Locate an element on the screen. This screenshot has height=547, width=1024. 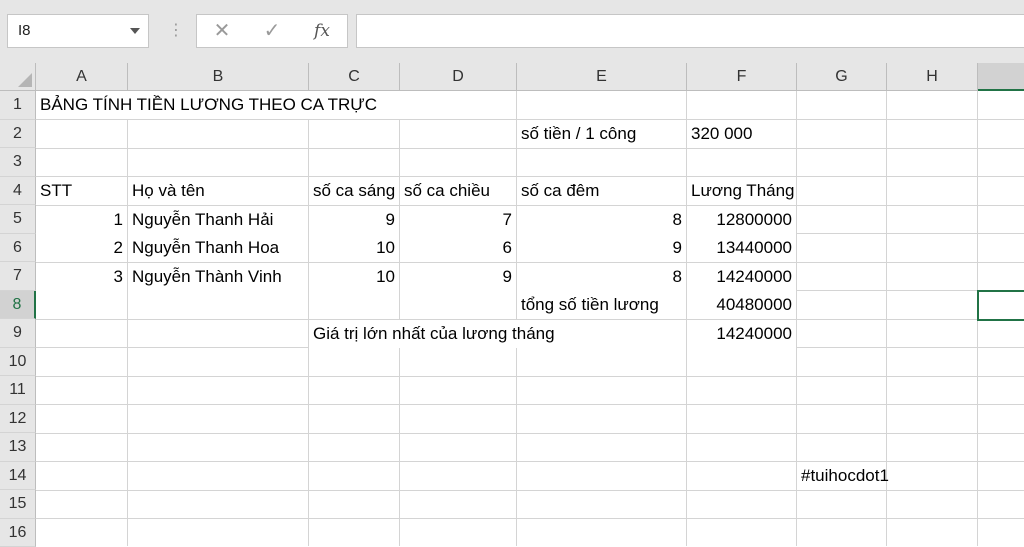
cancel-icon: ✕ is located at coordinates (222, 31).